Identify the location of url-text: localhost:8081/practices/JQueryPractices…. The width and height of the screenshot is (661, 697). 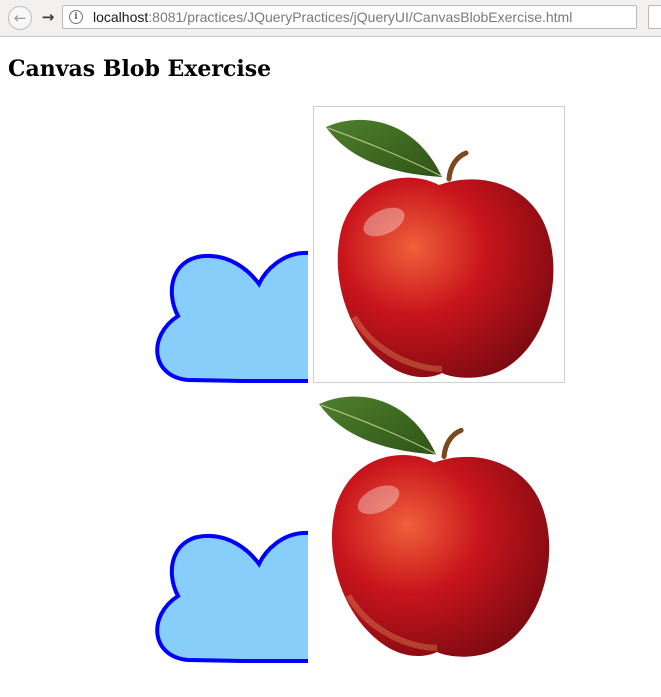
(332, 17).